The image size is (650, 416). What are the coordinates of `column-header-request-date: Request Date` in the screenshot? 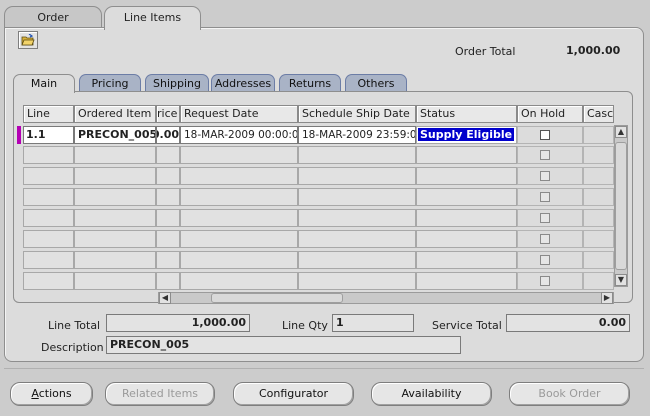 It's located at (239, 114).